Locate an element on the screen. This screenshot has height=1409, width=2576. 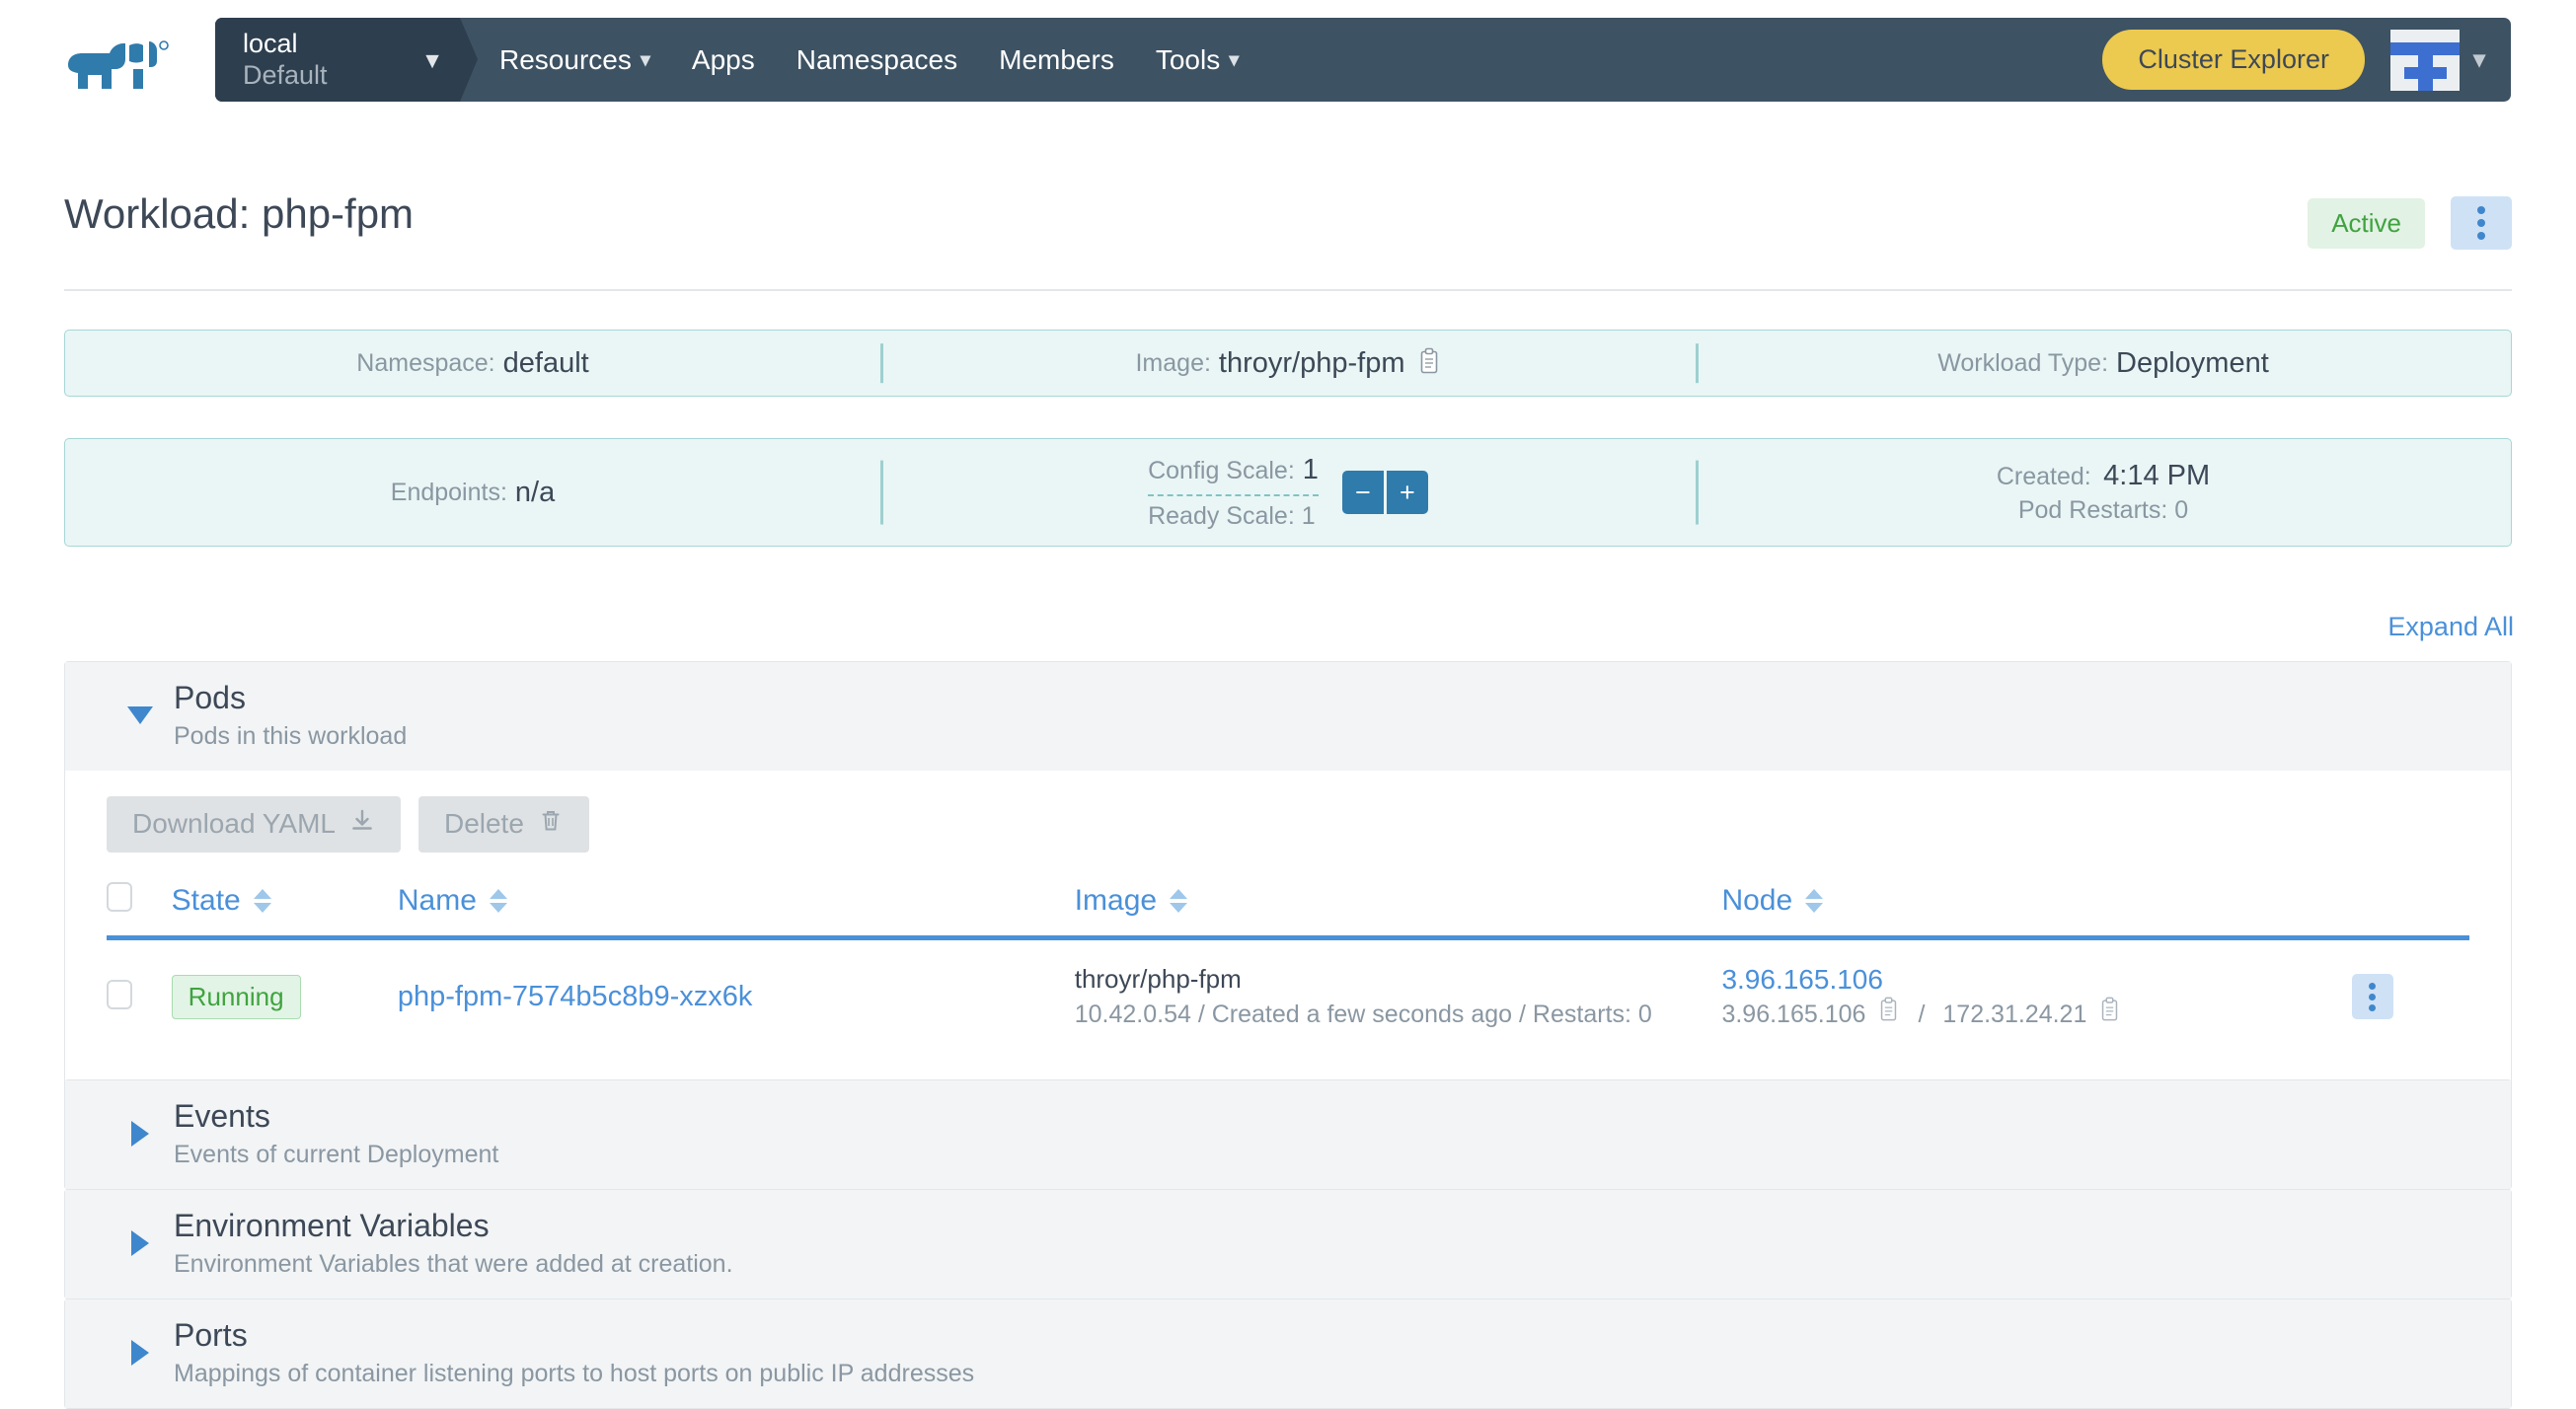
column-header-image-label: Image is located at coordinates (1116, 900).